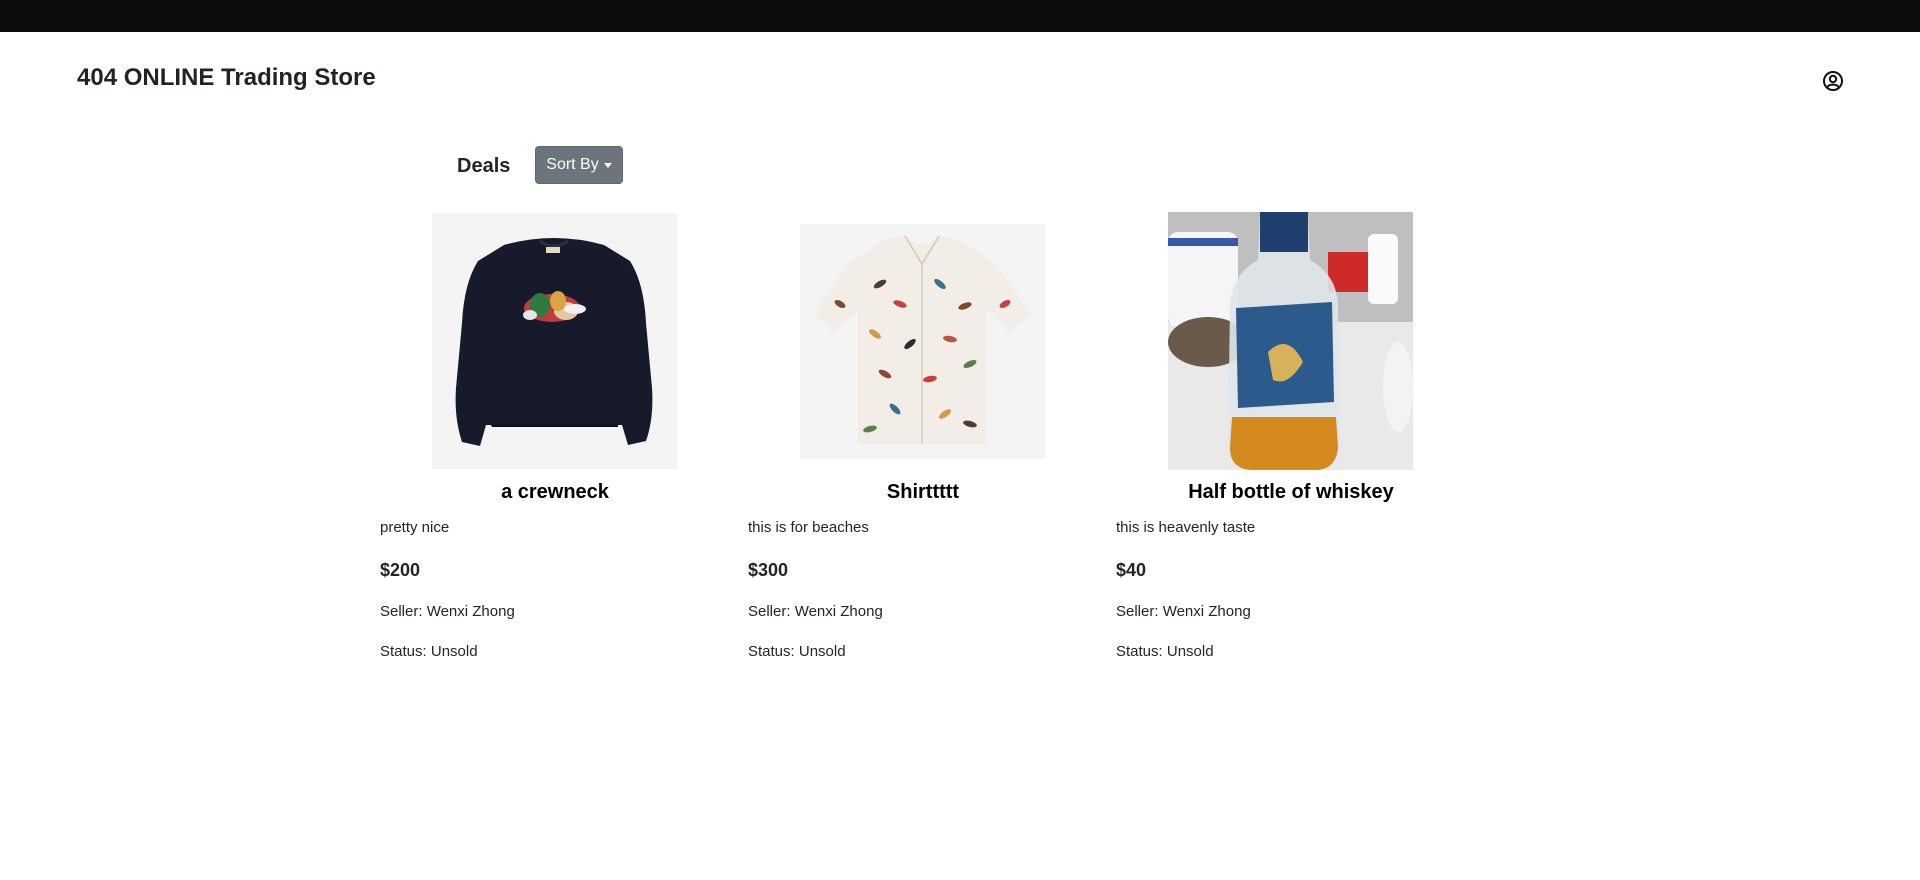 The image size is (1920, 880). Describe the element at coordinates (415, 527) in the screenshot. I see `product-description: pretty nice` at that location.